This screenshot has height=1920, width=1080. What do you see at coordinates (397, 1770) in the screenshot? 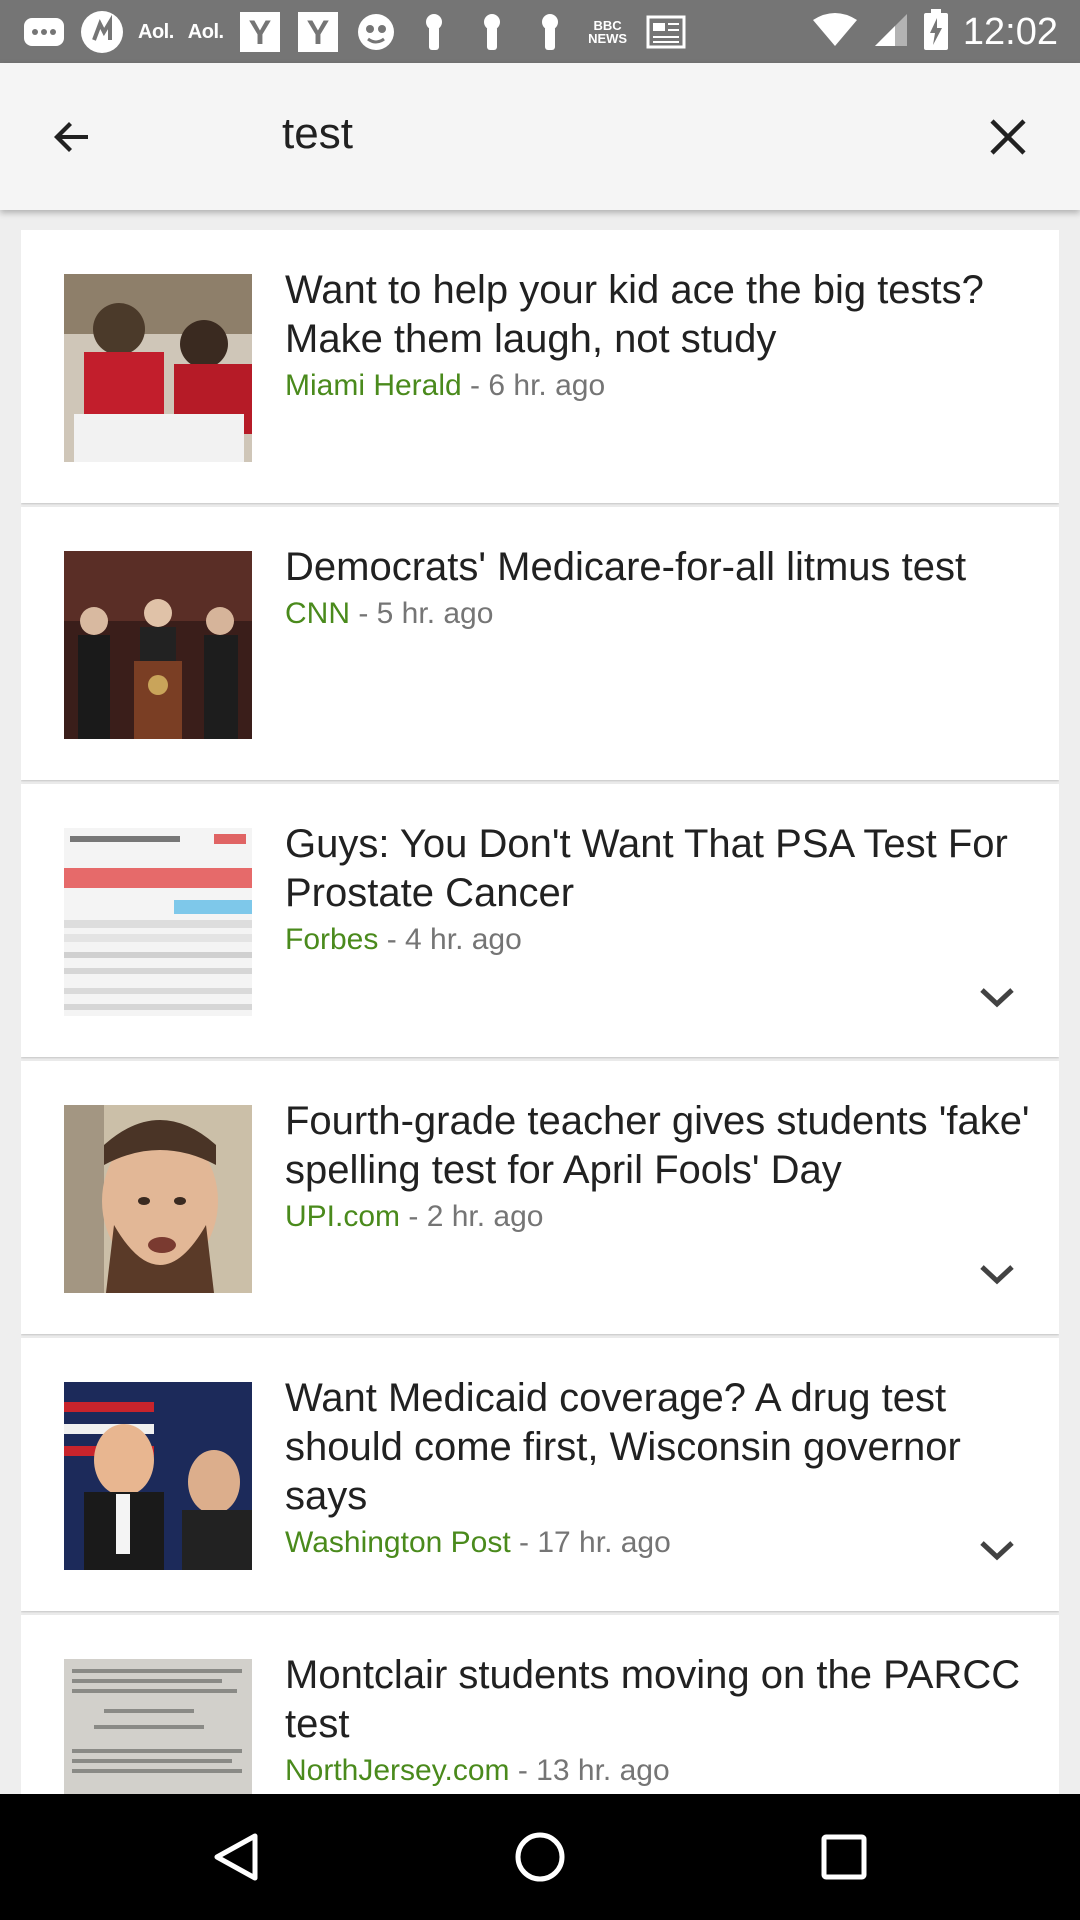
I see `news-source: NorthJersey.com` at bounding box center [397, 1770].